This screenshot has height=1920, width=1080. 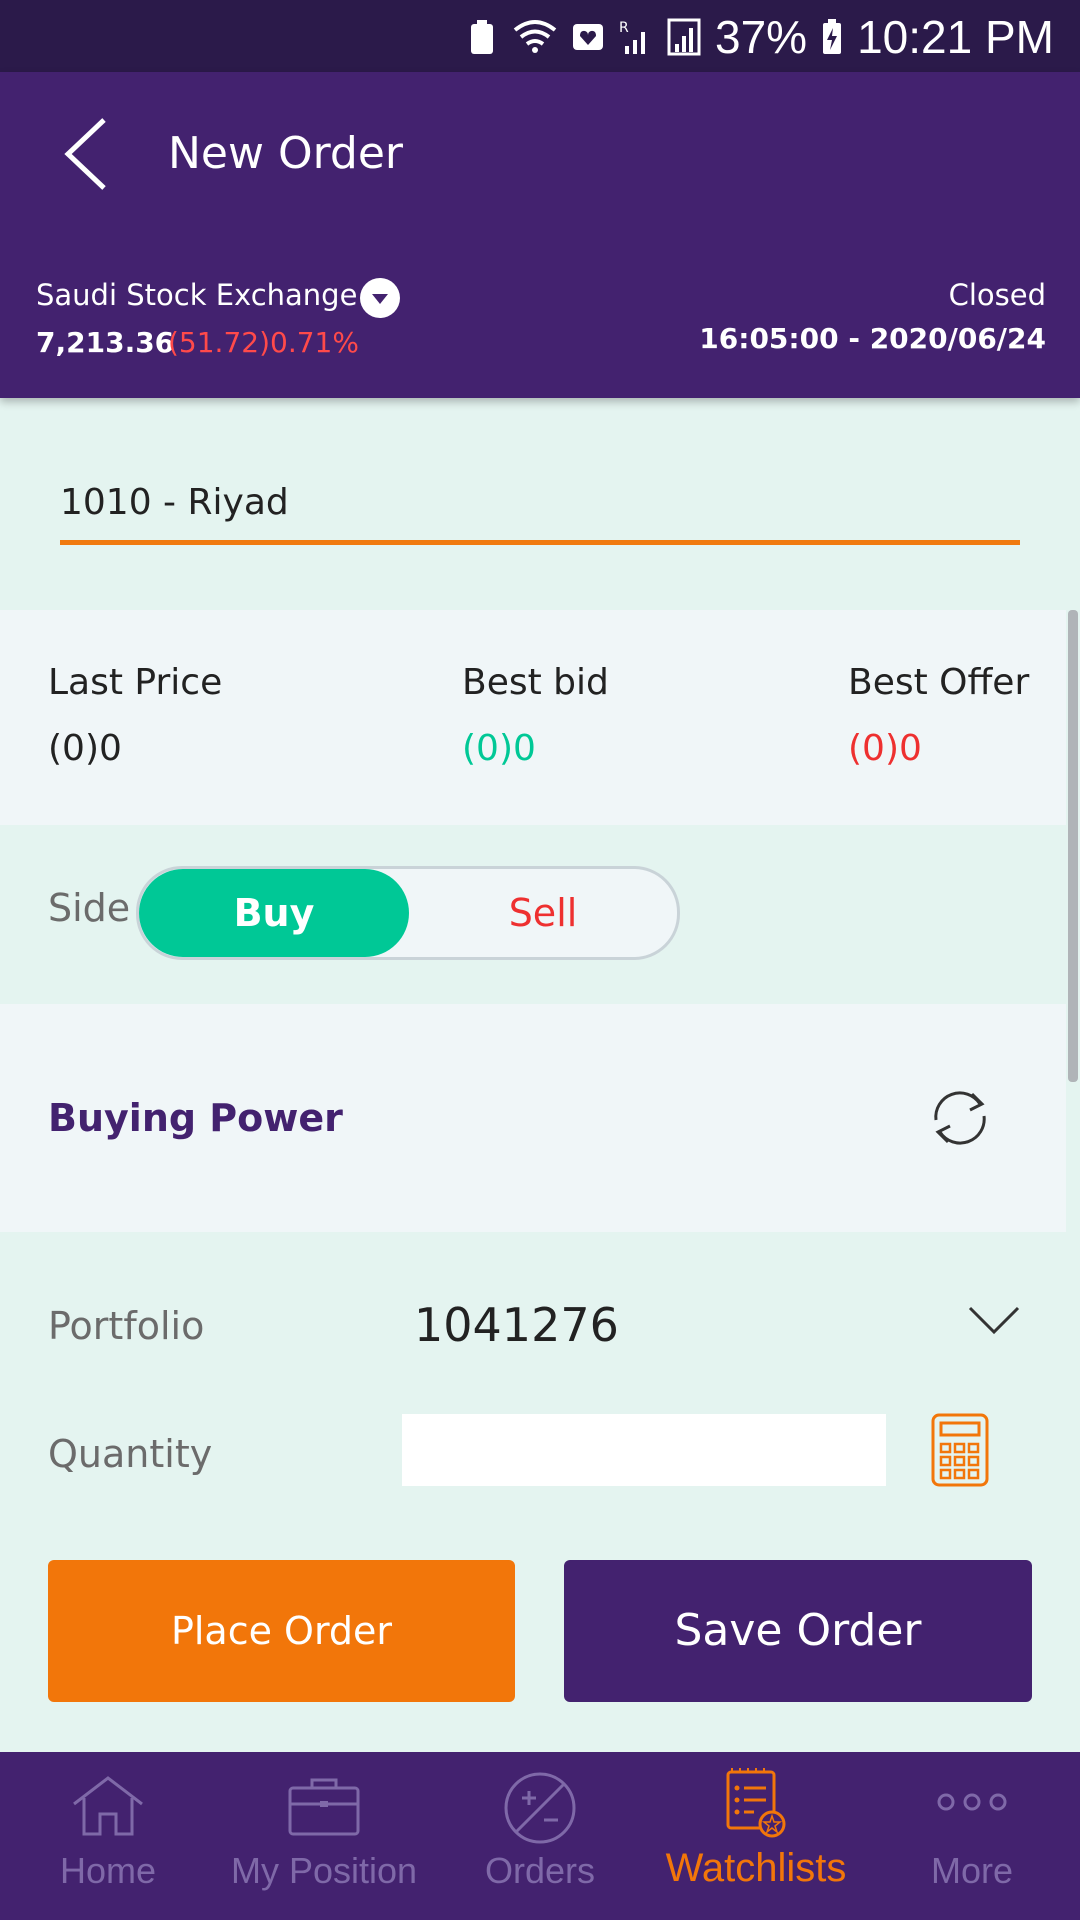 What do you see at coordinates (939, 682) in the screenshot?
I see `best-offer-label: Best Offer` at bounding box center [939, 682].